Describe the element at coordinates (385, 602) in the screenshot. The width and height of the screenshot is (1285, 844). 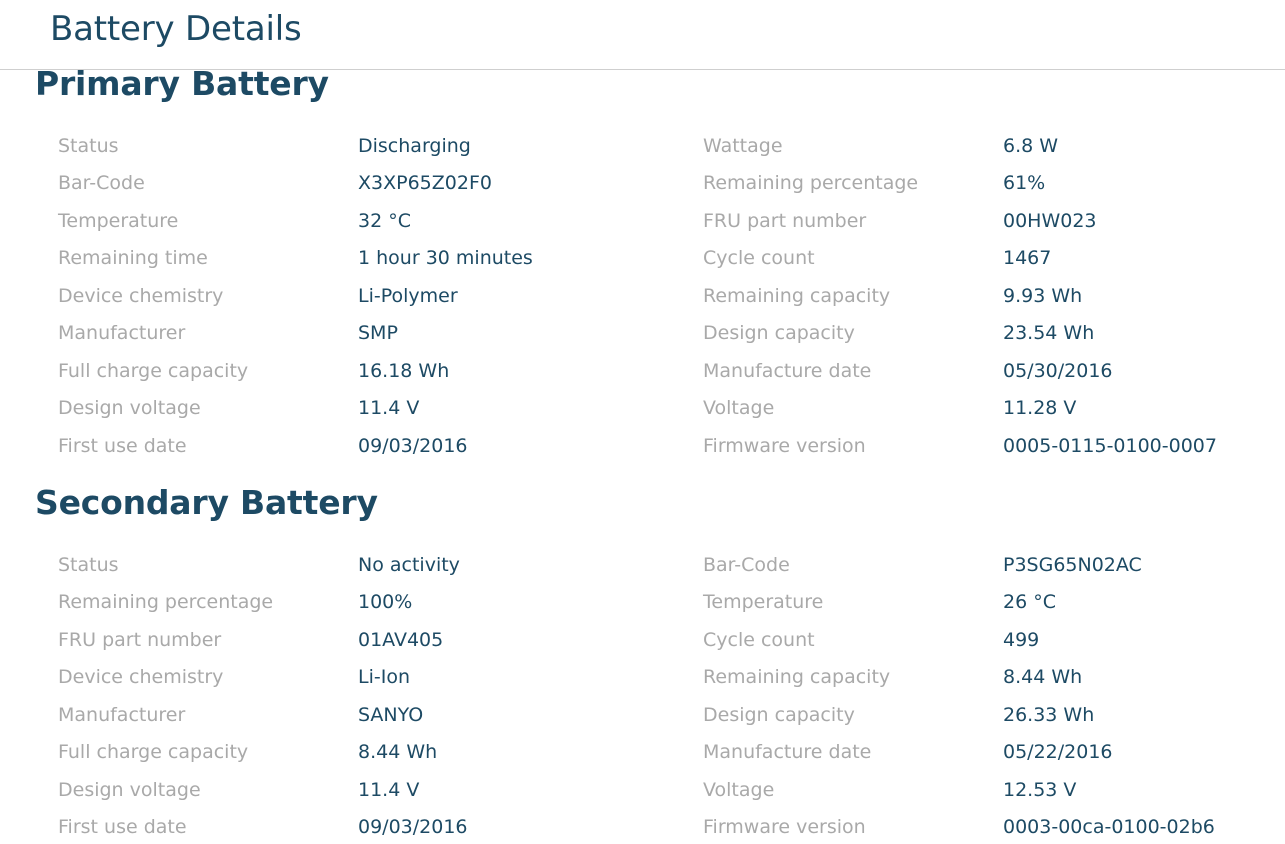
I see `detail-value: 100%` at that location.